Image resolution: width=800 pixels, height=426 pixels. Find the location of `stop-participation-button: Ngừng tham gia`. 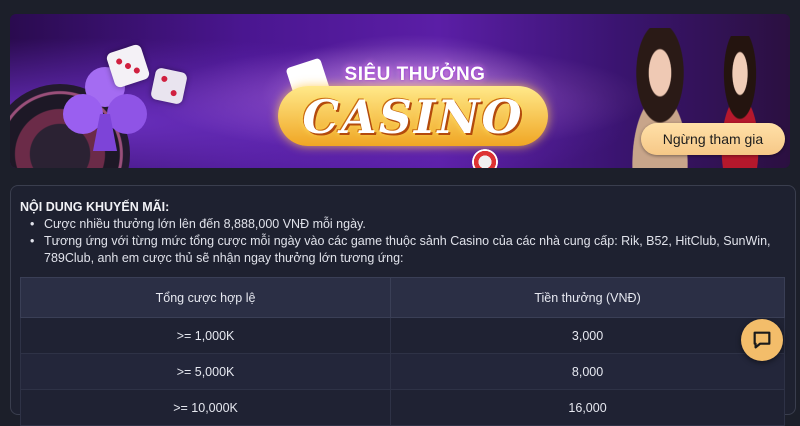

stop-participation-button: Ngừng tham gia is located at coordinates (713, 139).